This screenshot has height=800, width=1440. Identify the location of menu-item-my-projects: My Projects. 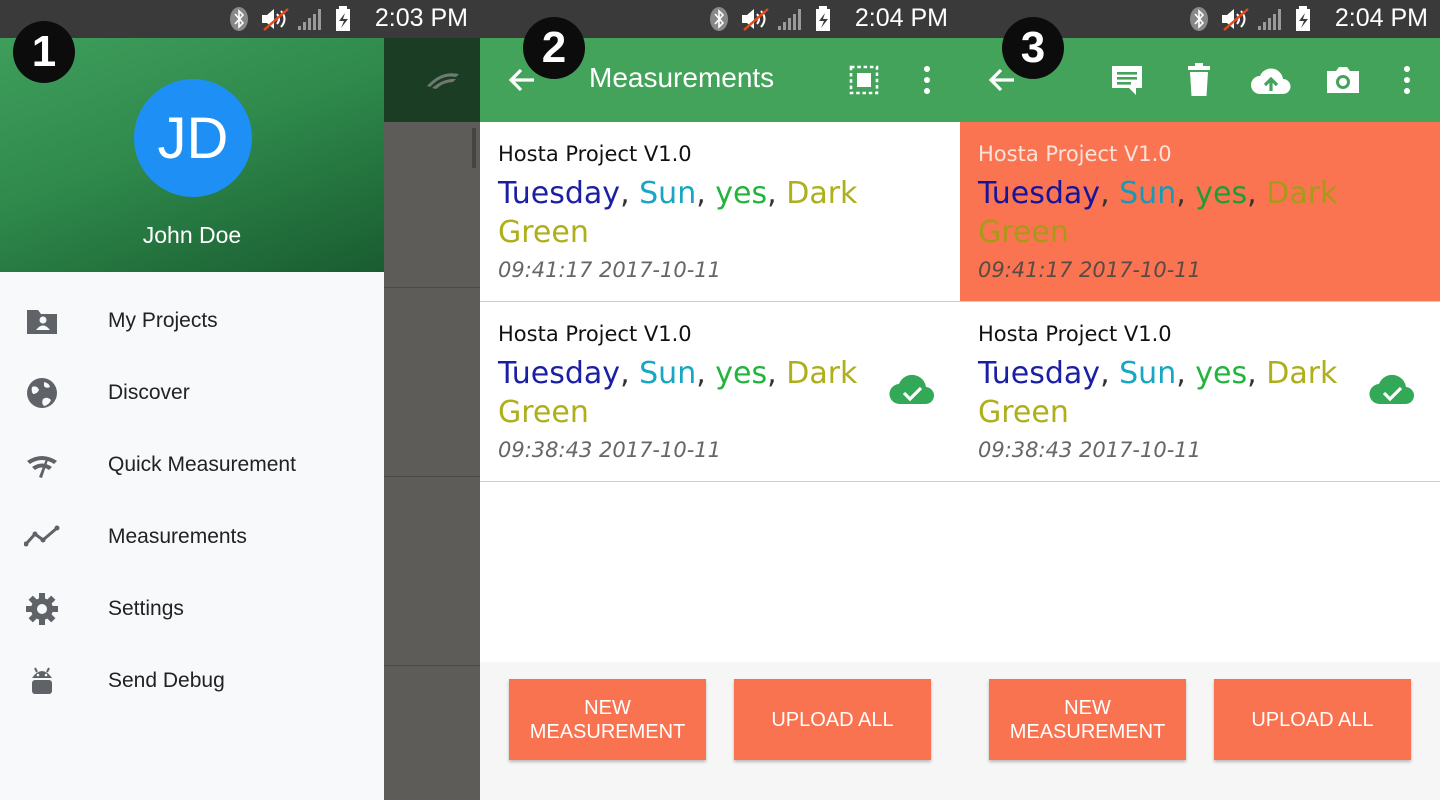
(192, 321).